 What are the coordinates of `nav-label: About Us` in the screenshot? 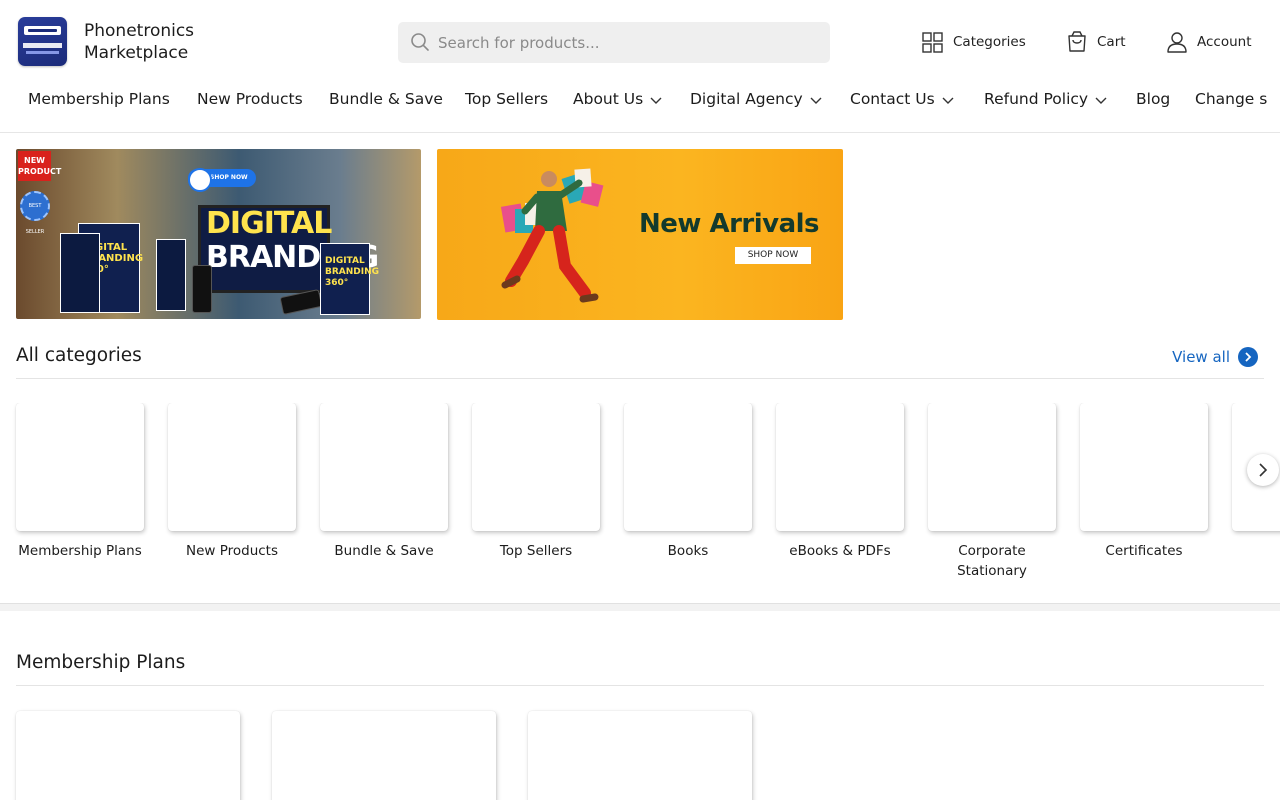 It's located at (608, 99).